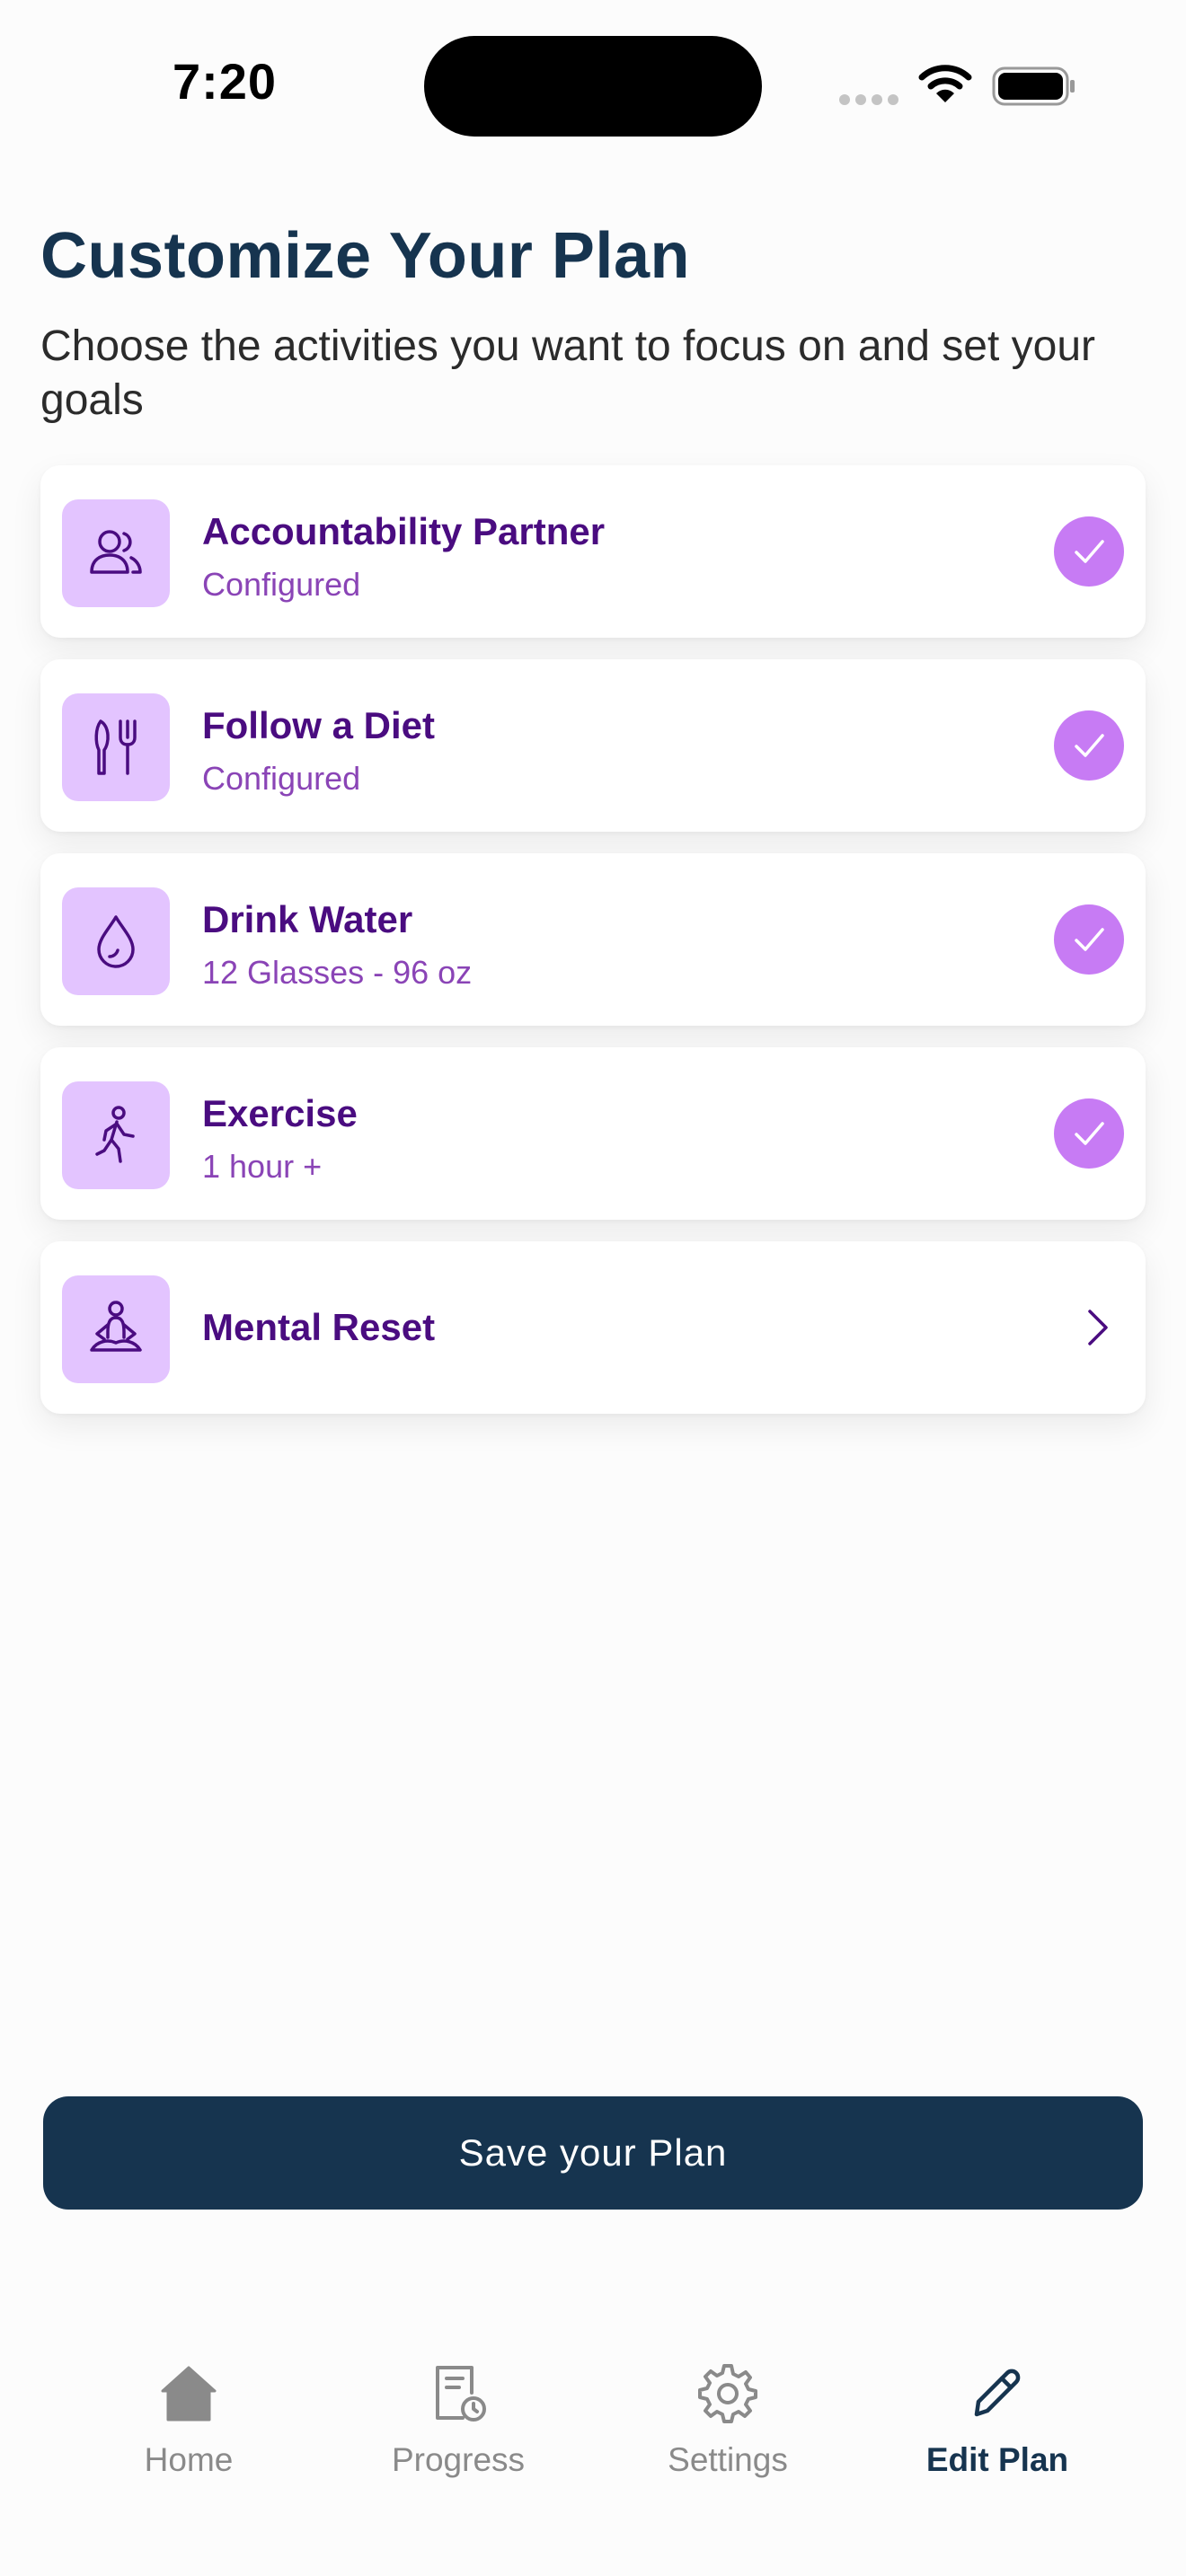 This screenshot has height=2576, width=1186. Describe the element at coordinates (116, 1326) in the screenshot. I see `meditation-icon` at that location.